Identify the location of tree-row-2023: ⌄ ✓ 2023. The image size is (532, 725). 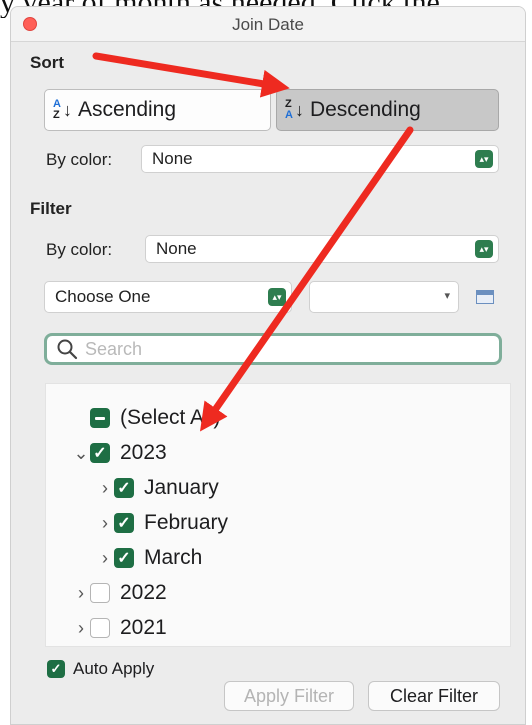
(119, 453).